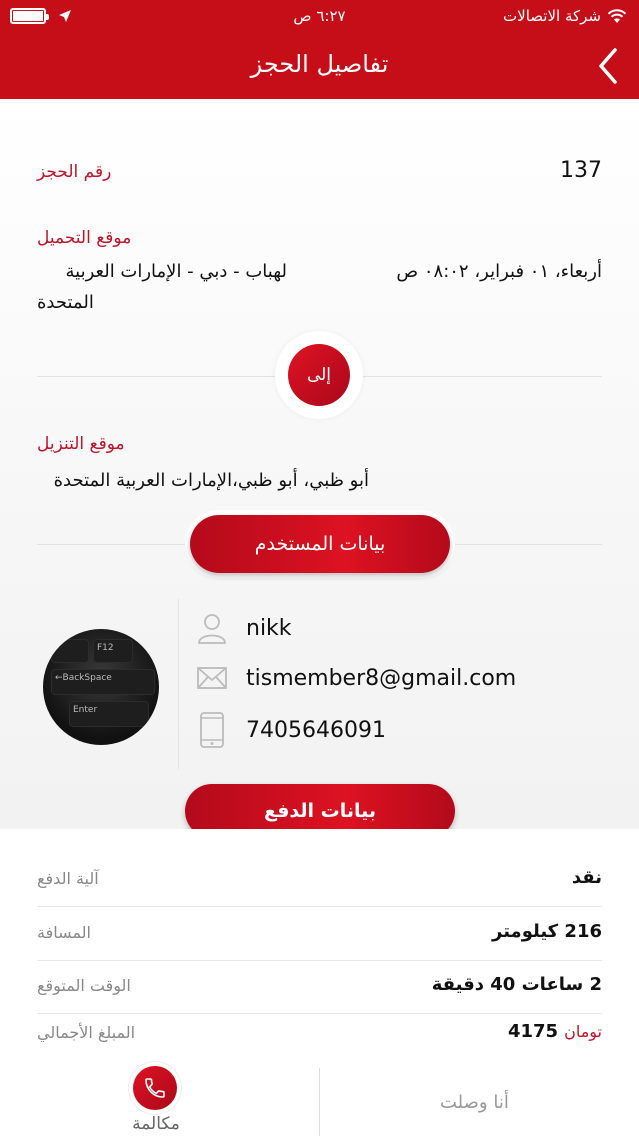 The image size is (639, 1136). Describe the element at coordinates (74, 172) in the screenshot. I see `booking-number-label: رقم الحجز` at that location.